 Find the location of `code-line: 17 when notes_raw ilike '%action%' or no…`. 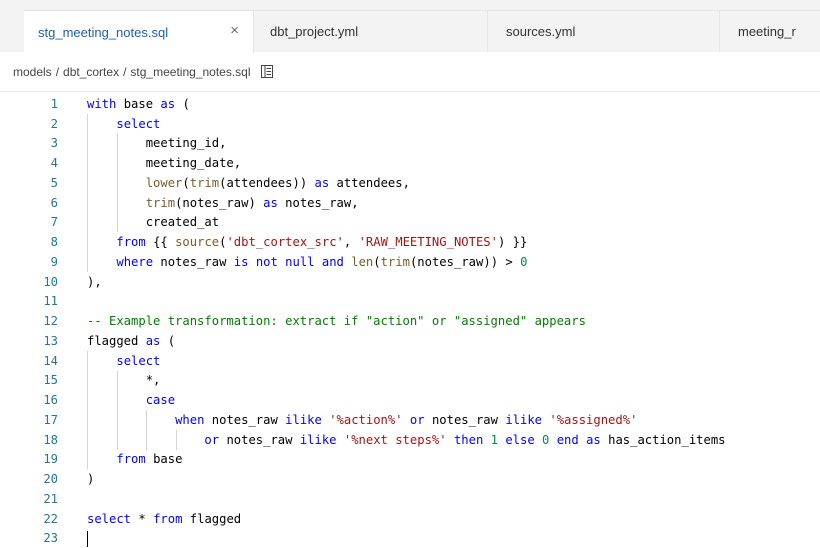

code-line: 17 when notes_raw ilike '%action%' or no… is located at coordinates (410, 420).